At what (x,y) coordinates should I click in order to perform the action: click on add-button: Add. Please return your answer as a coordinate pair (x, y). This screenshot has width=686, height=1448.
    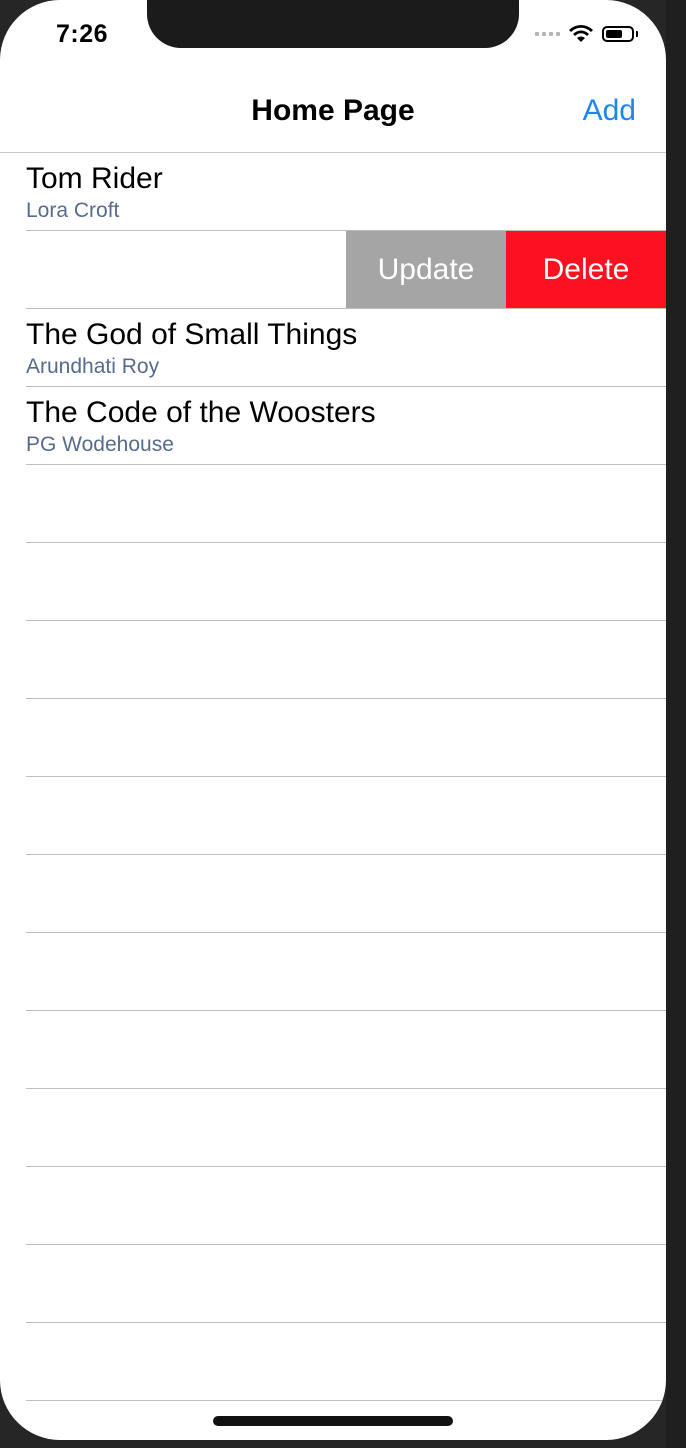
    Looking at the image, I should click on (609, 111).